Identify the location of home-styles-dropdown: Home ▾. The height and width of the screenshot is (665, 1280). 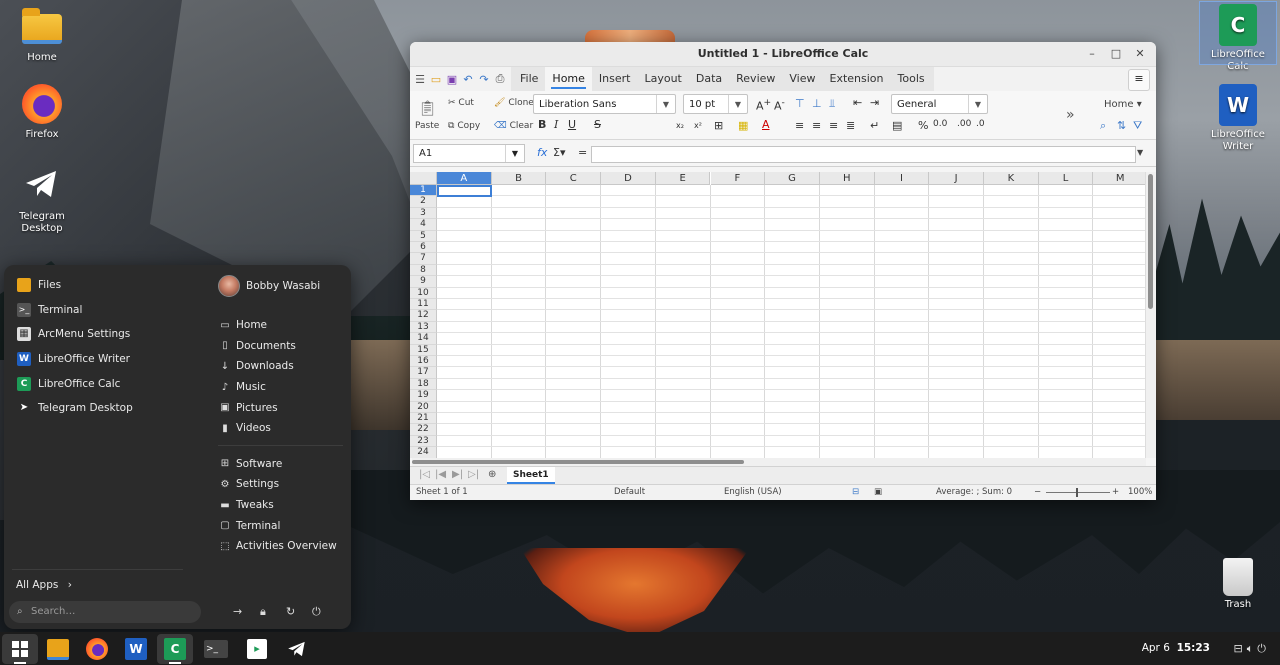
(1123, 104).